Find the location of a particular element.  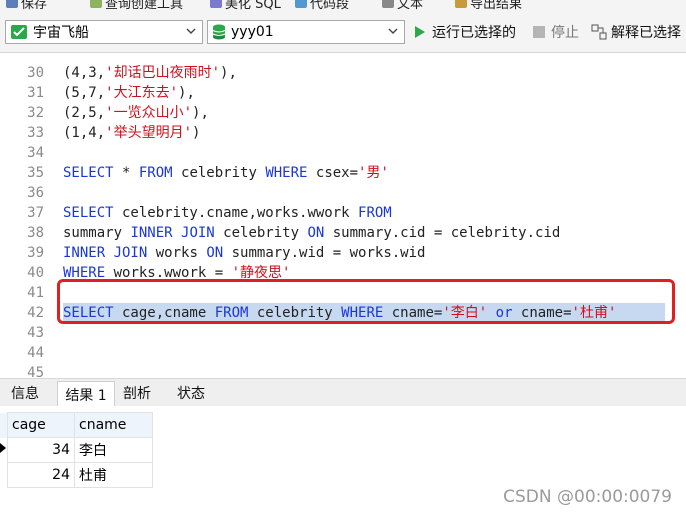

query-bar: 宇宙飞船 yyy01 运行已选择的 停止 解释已选择 is located at coordinates (343, 32).